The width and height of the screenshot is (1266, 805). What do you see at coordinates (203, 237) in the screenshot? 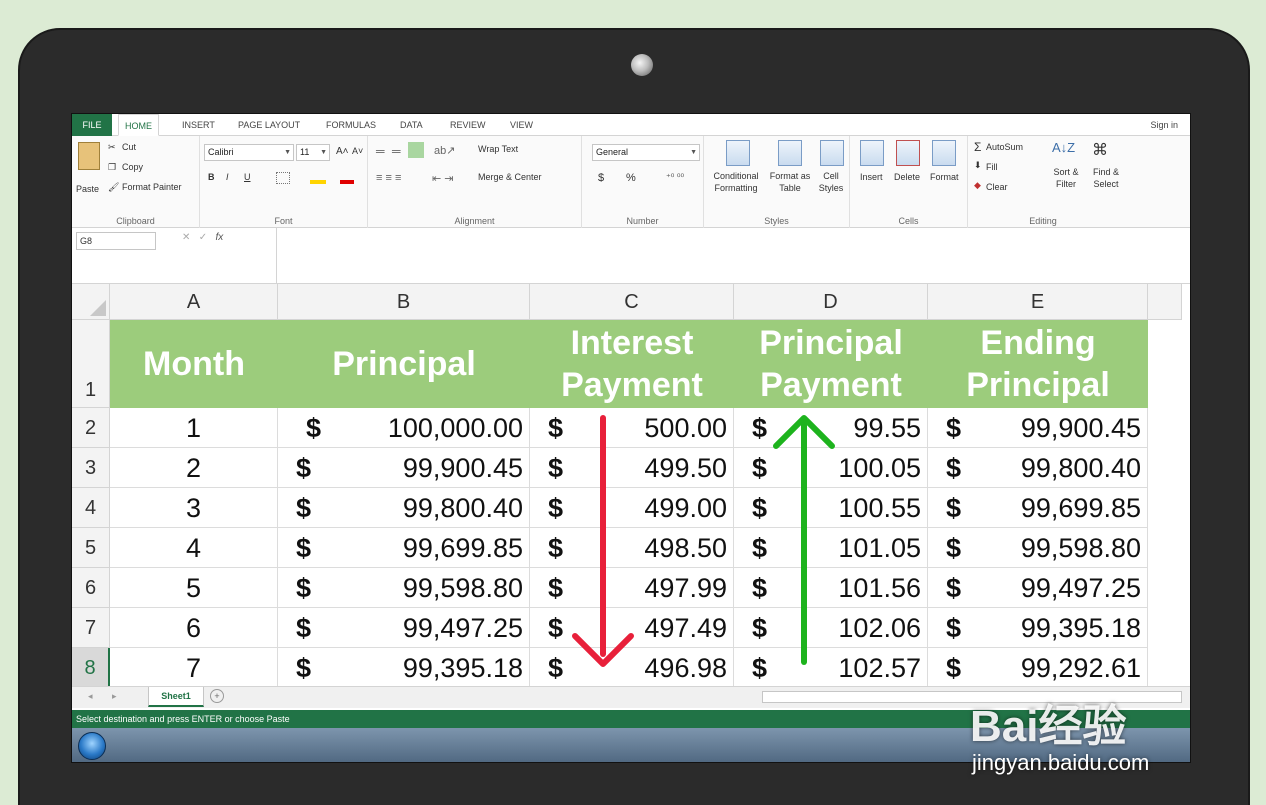
I see `enter-icon: ✓` at bounding box center [203, 237].